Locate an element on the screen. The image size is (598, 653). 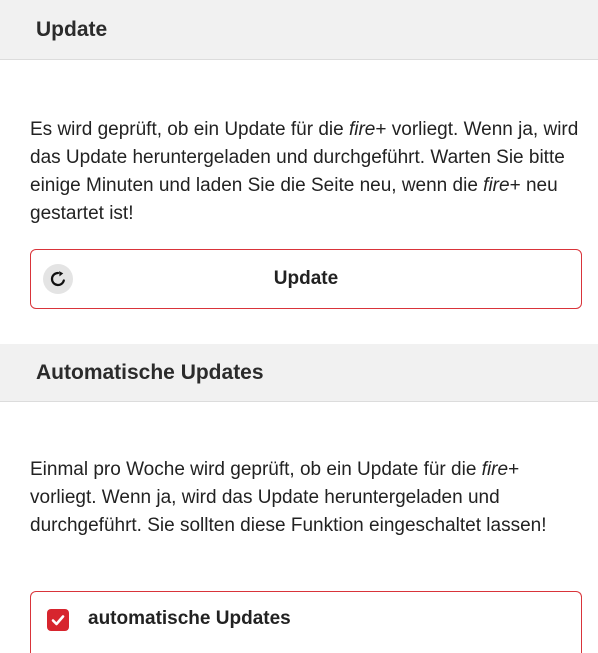
auto-update-panel-title: Automatische Updates is located at coordinates (150, 372).